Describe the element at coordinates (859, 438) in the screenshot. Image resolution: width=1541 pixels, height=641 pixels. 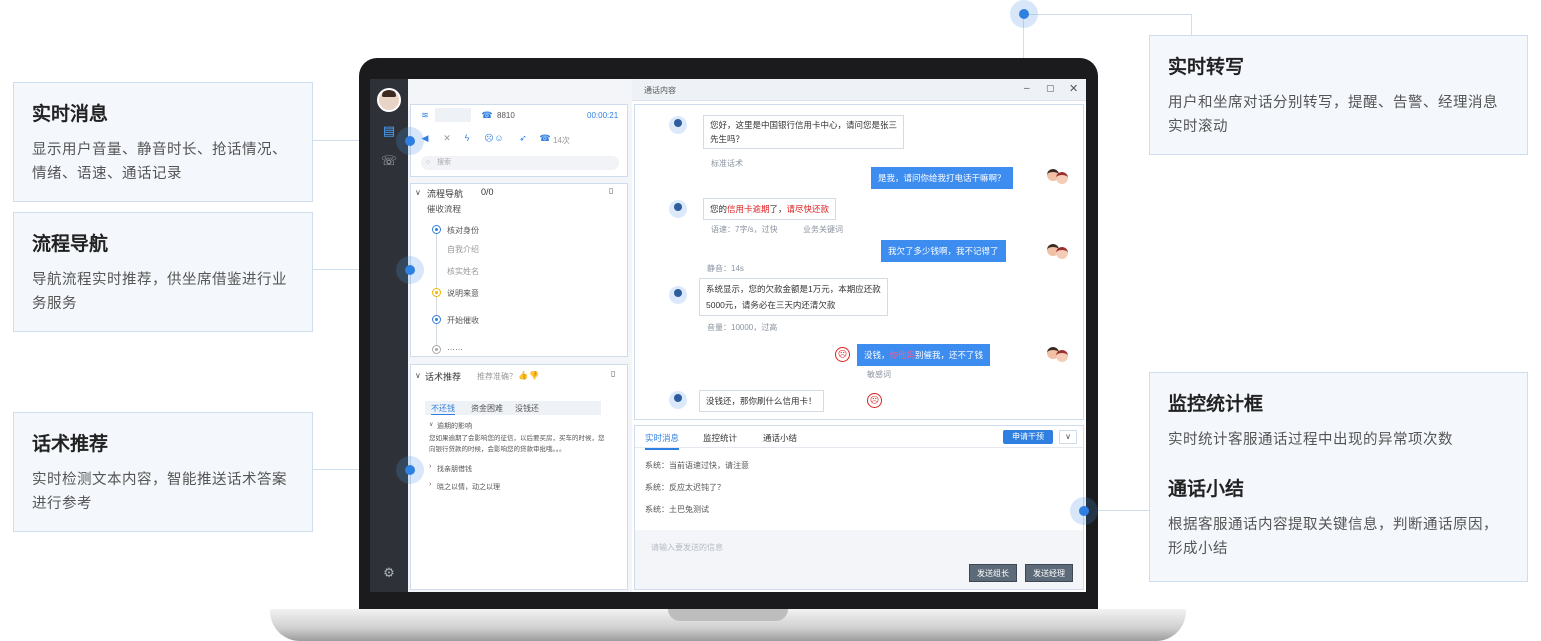
I see `monitor-tabs: 实时消息 监控统计 通话小结 申请干预 ∨` at that location.